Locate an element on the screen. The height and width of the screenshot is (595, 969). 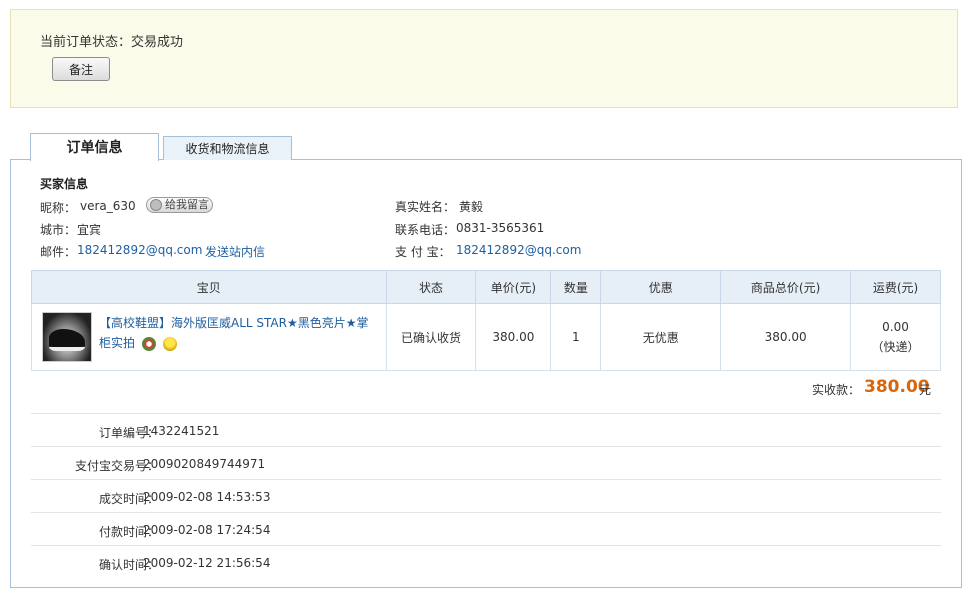
note-button: 备注 is located at coordinates (81, 69).